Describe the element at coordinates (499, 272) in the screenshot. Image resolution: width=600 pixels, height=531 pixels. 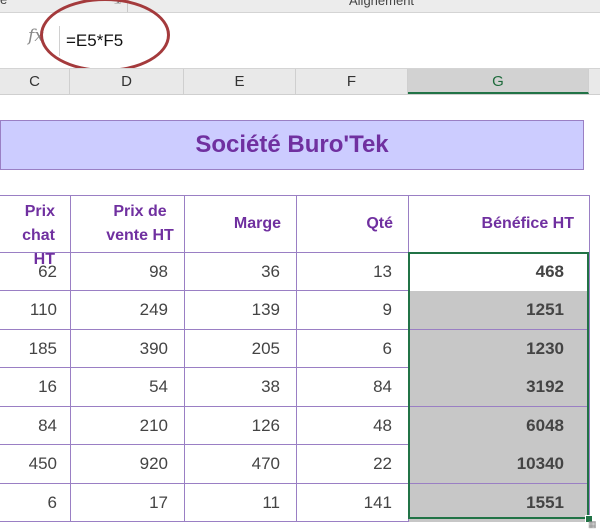
I see `cell-benefice: 468` at that location.